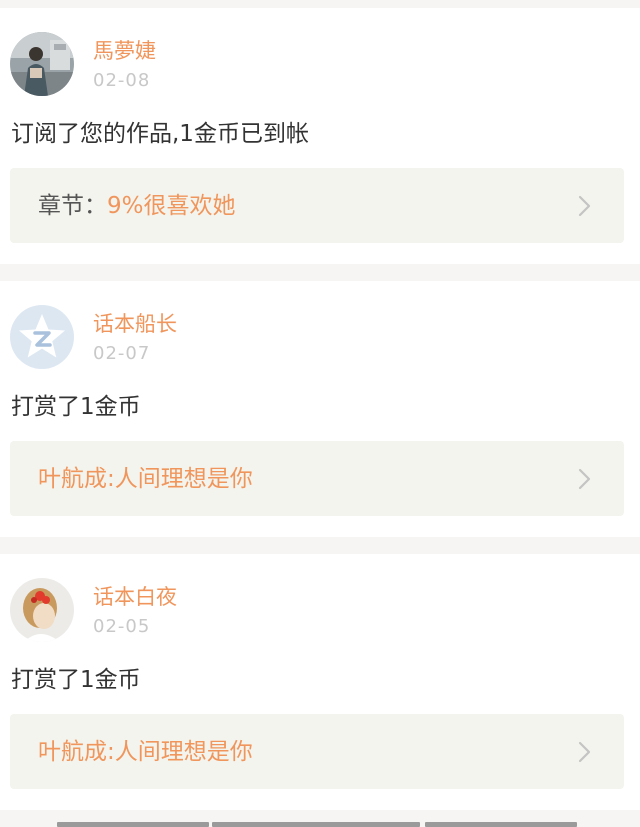 This screenshot has width=640, height=827. Describe the element at coordinates (135, 597) in the screenshot. I see `user-name: 话本白夜` at that location.